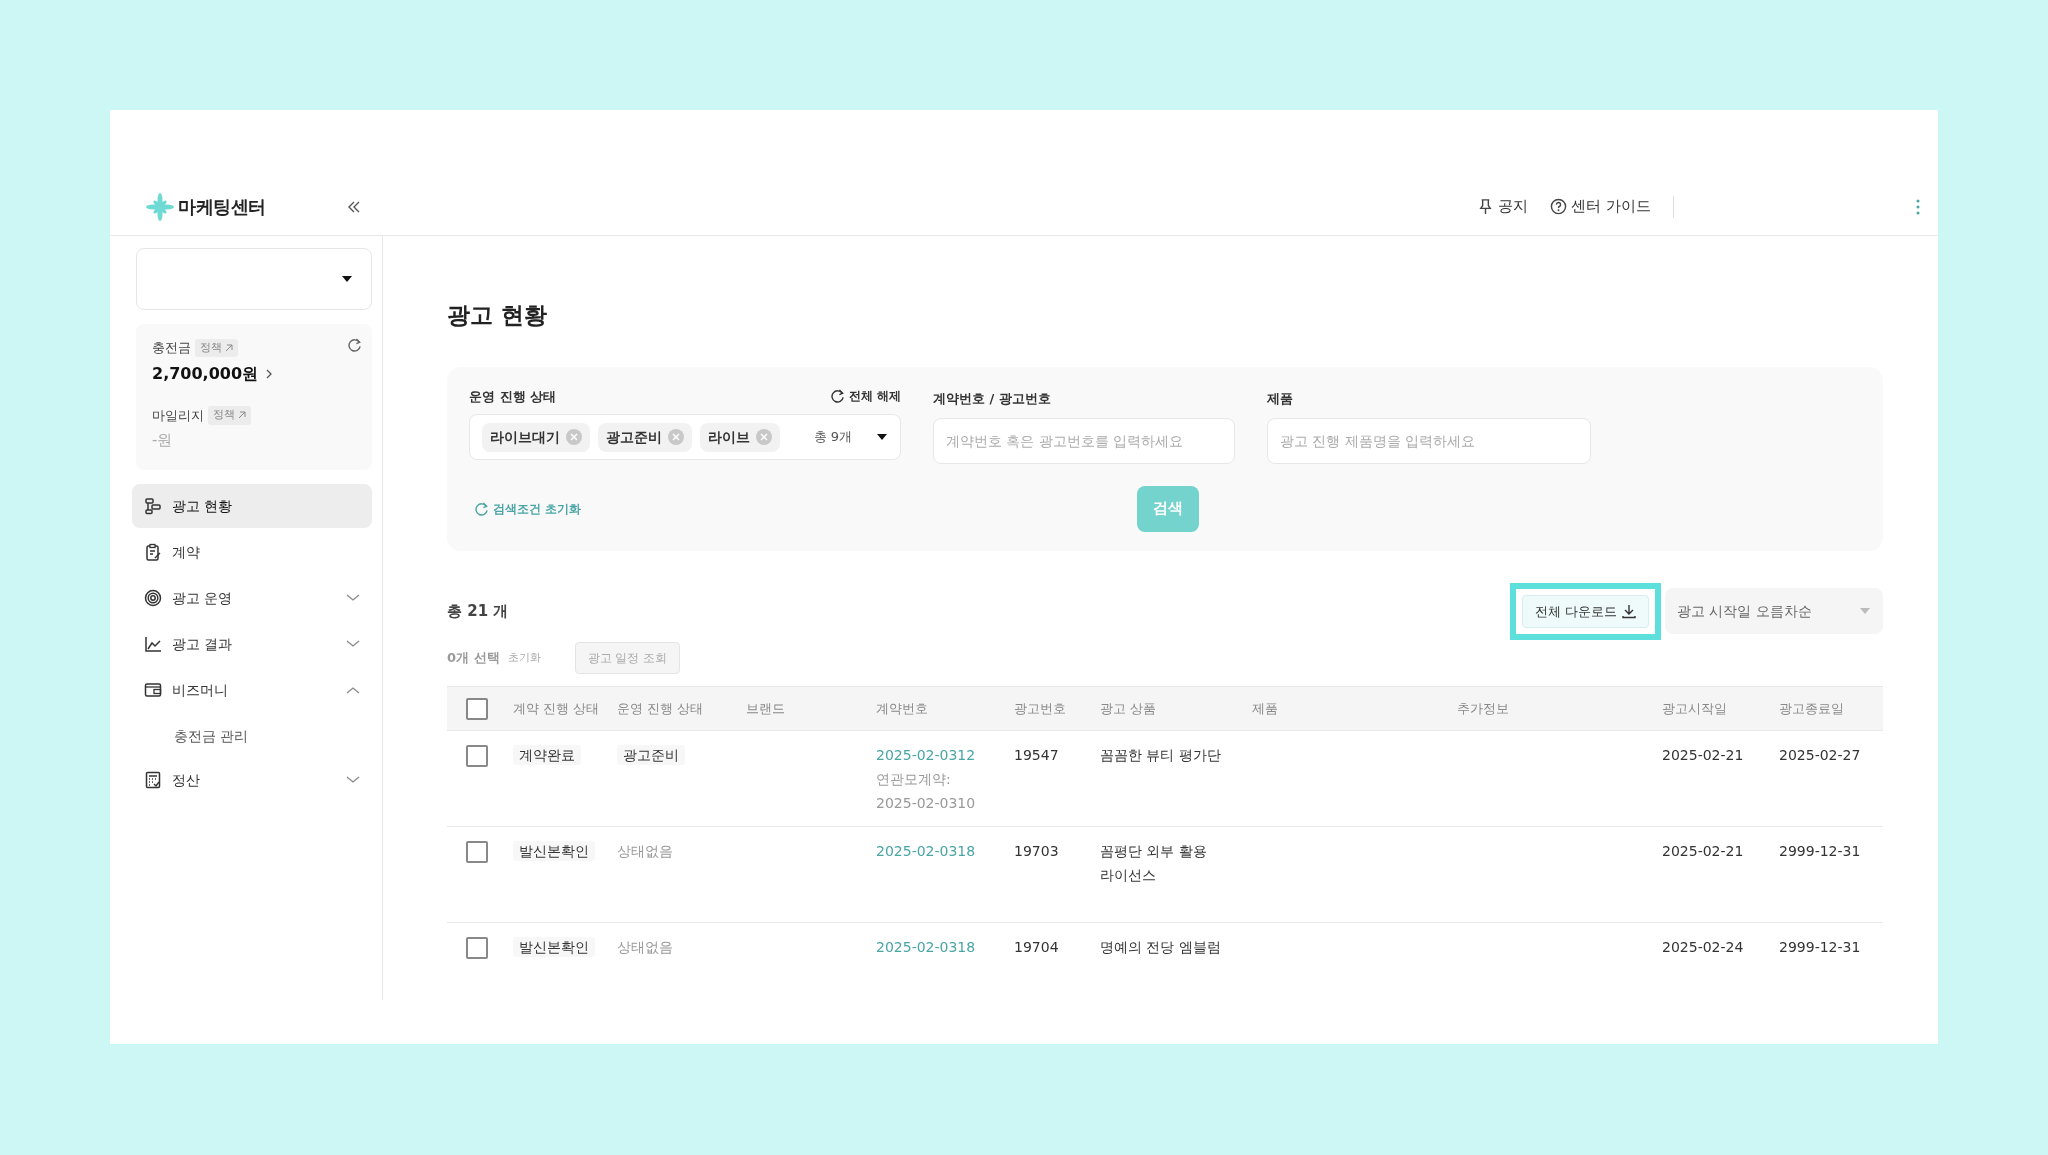 The image size is (2048, 1155). I want to click on sidebar-item: 광고 결과, so click(252, 644).